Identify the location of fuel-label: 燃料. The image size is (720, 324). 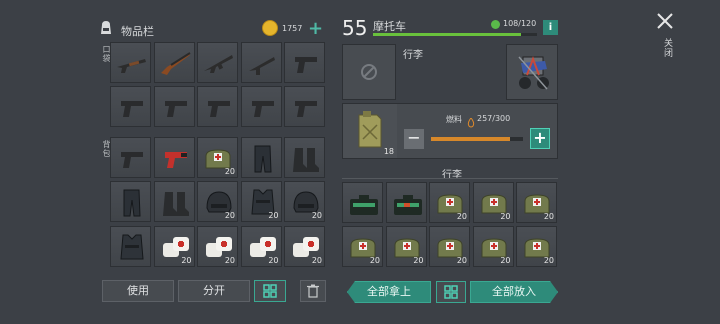
(454, 119).